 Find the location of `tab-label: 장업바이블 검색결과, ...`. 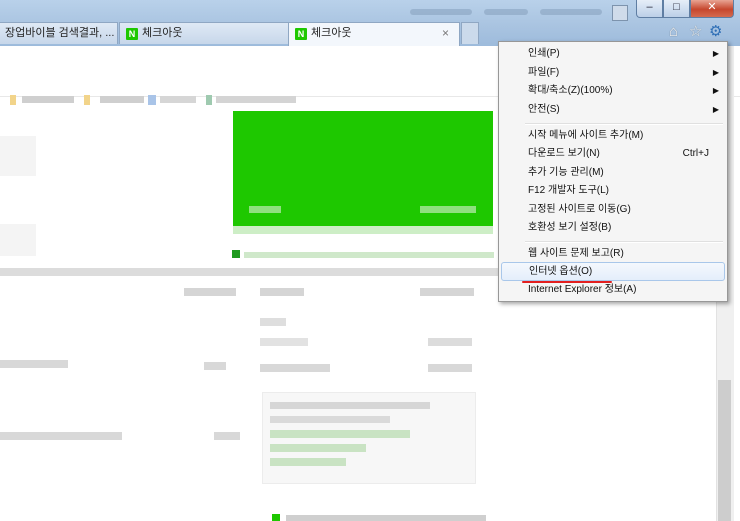

tab-label: 장업바이블 검색결과, ... is located at coordinates (60, 33).